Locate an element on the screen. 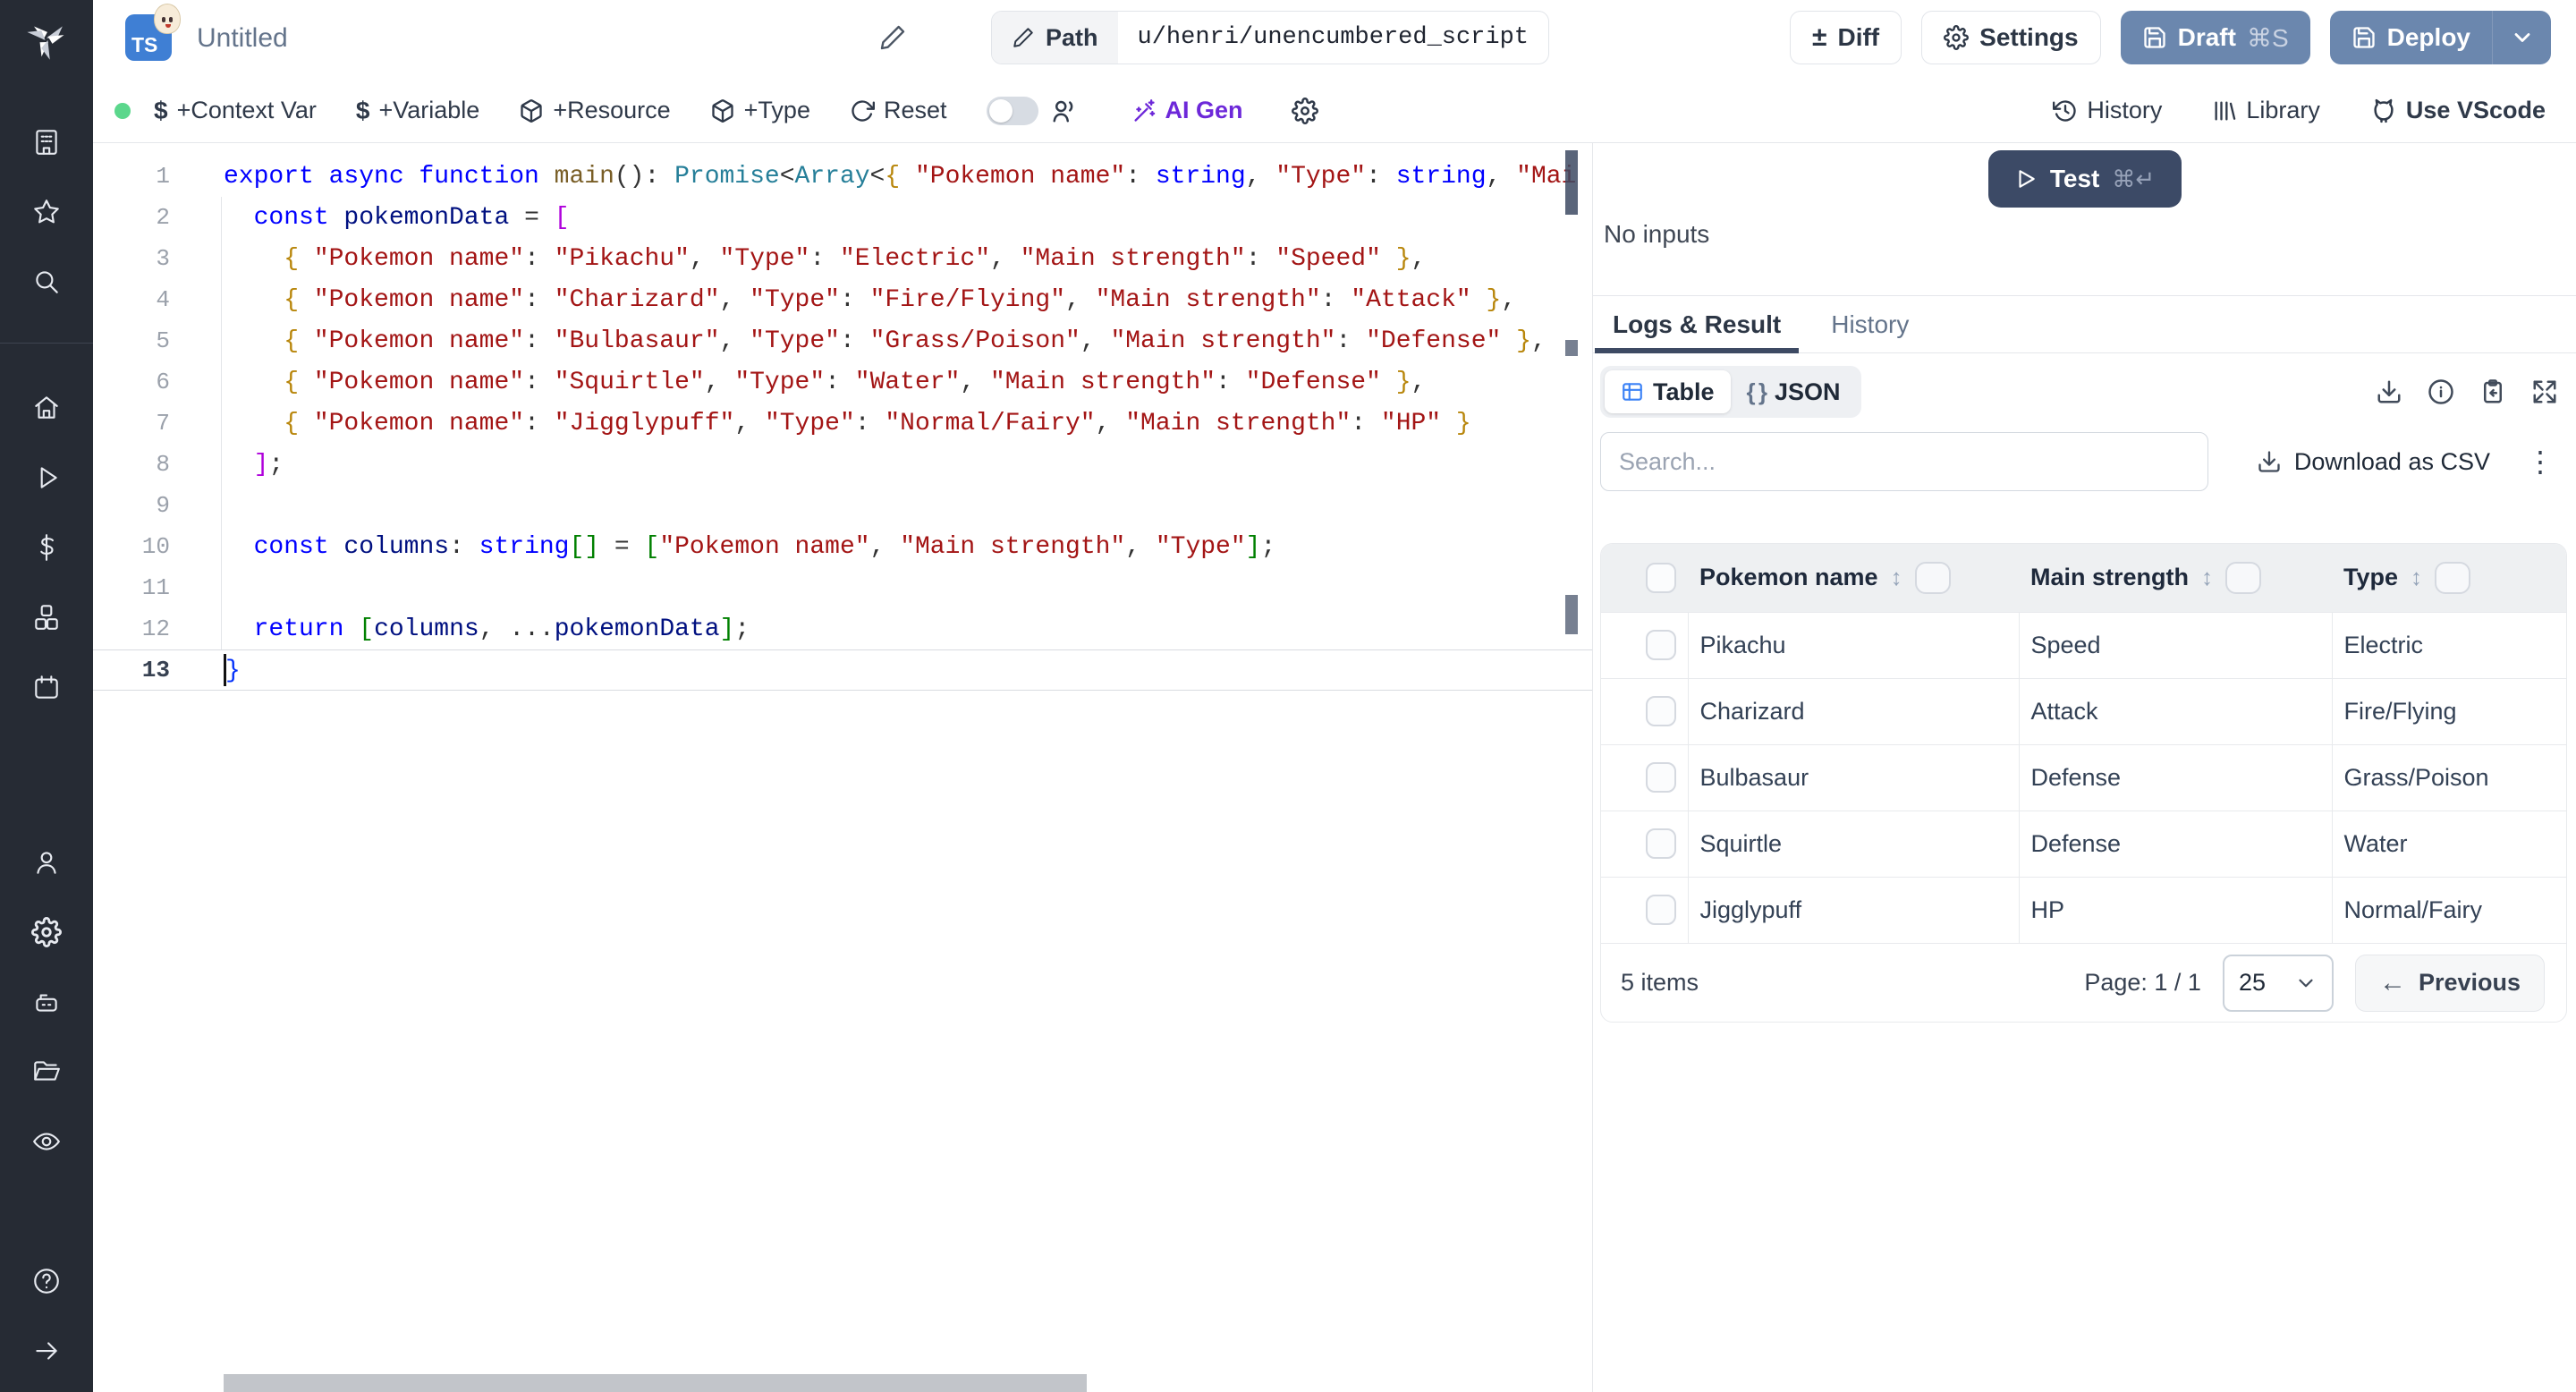 The height and width of the screenshot is (1392, 2576). table-row: Bulbasaur Defense Grass/Poison is located at coordinates (2083, 777).